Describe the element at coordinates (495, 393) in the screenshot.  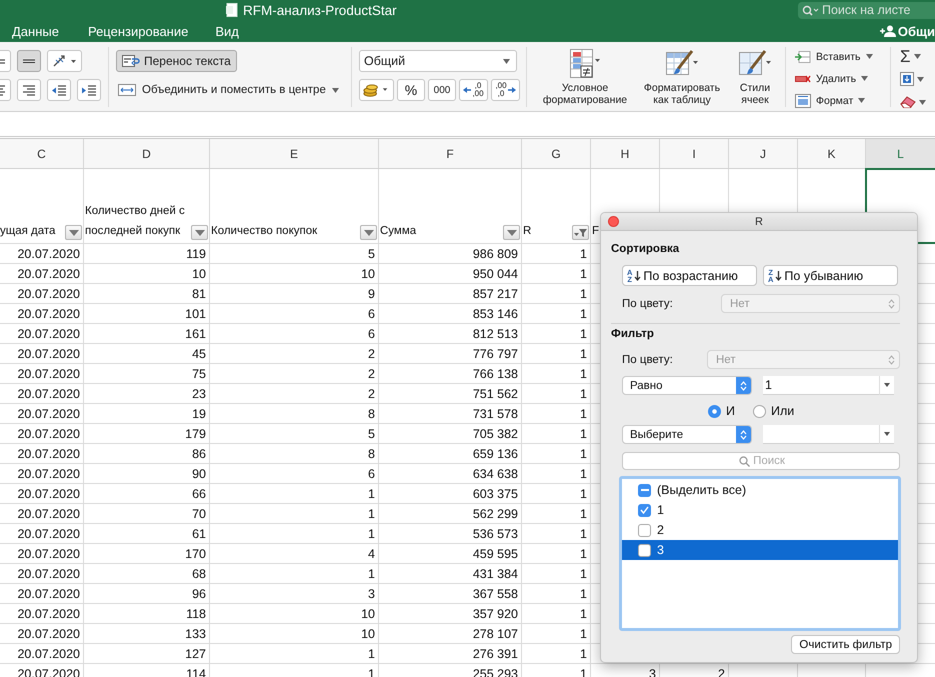
I see `table-cell: 751 562` at that location.